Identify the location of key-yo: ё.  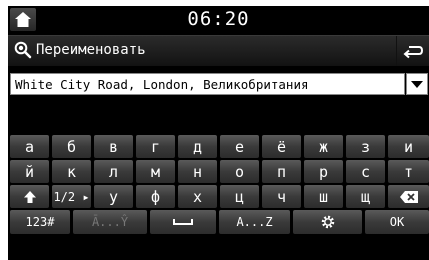
(281, 146).